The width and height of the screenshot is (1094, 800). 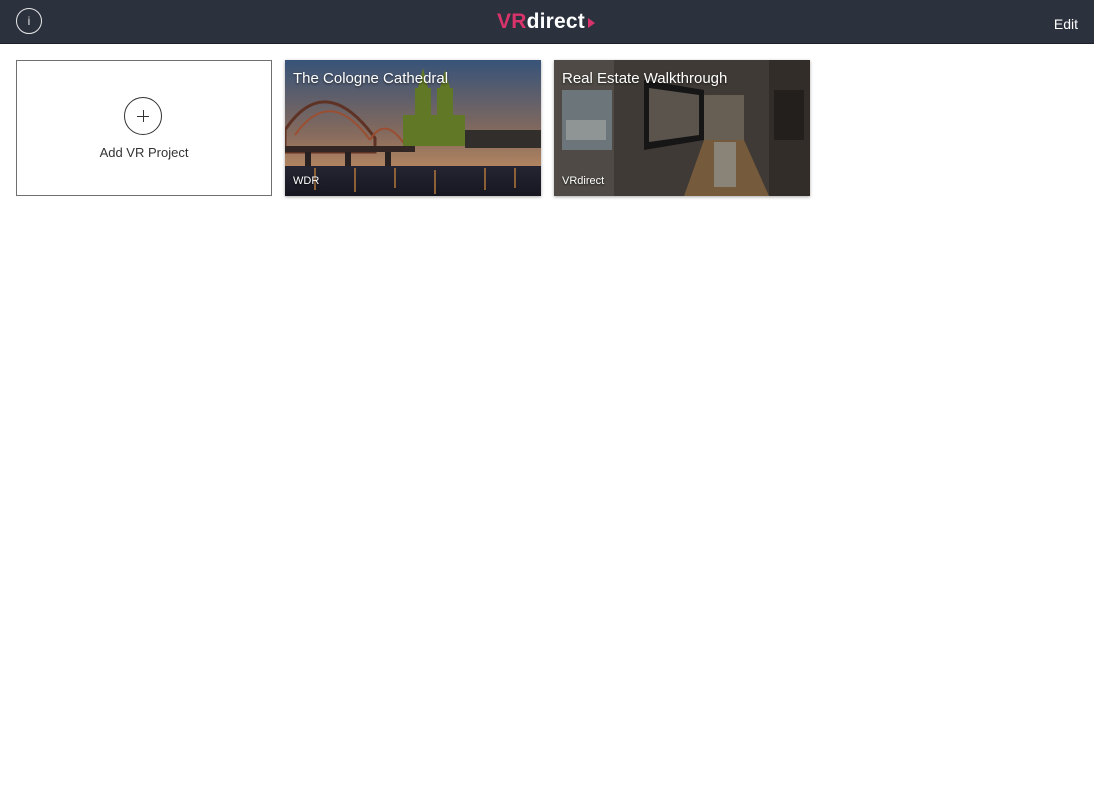 What do you see at coordinates (512, 21) in the screenshot?
I see `logo-vr-text: VR` at bounding box center [512, 21].